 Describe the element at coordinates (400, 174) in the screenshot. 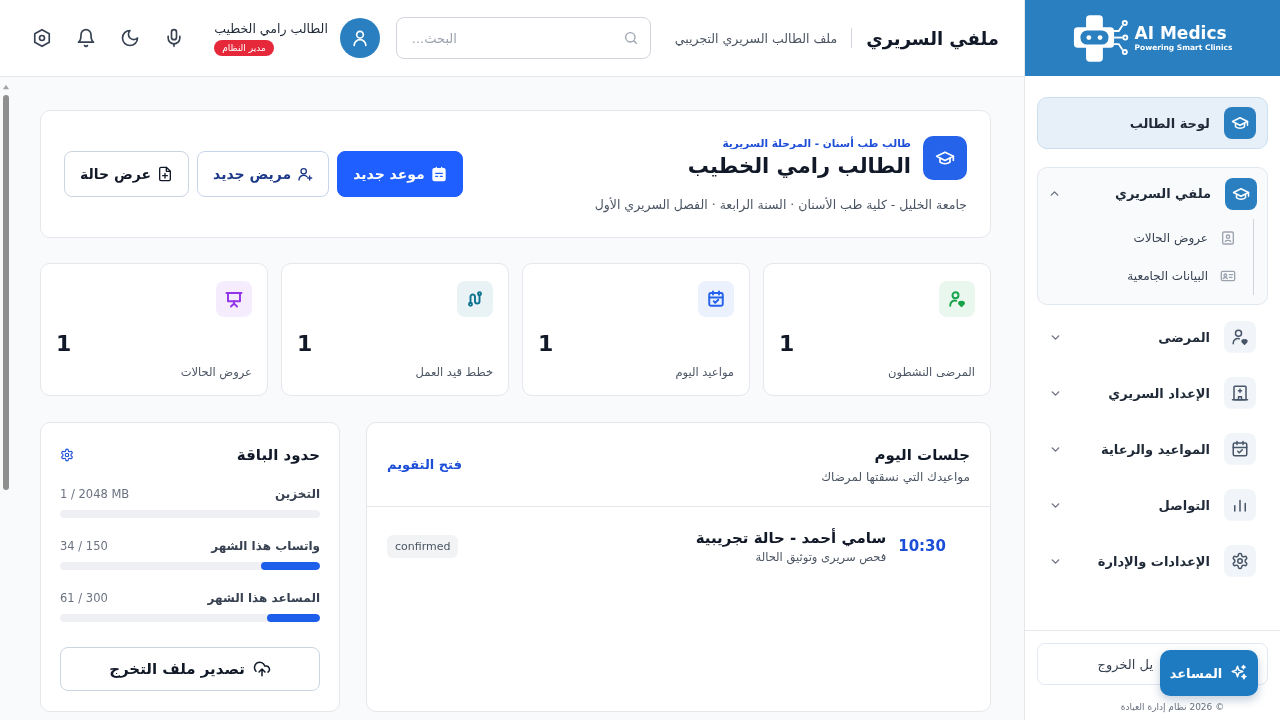

I see `new-appointment-button: موعد جديد` at that location.